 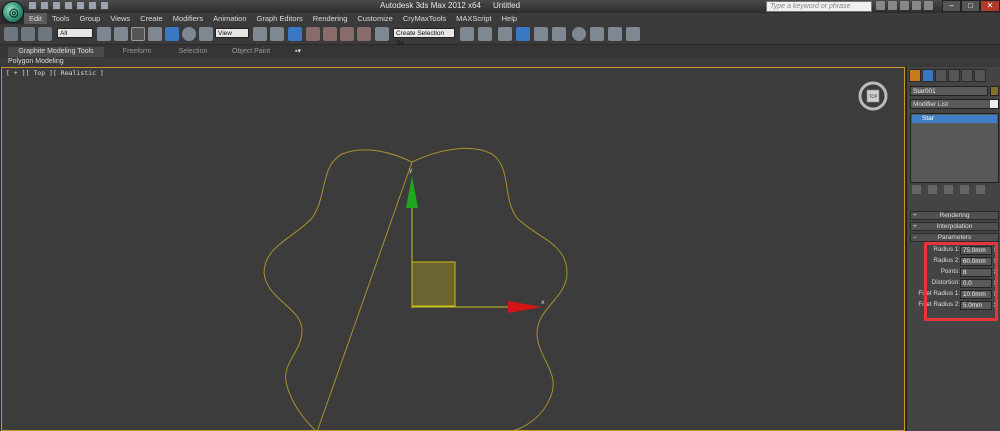 I want to click on tab-graphite-modeling-tools: Graphite Modeling Tools, so click(x=56, y=52).